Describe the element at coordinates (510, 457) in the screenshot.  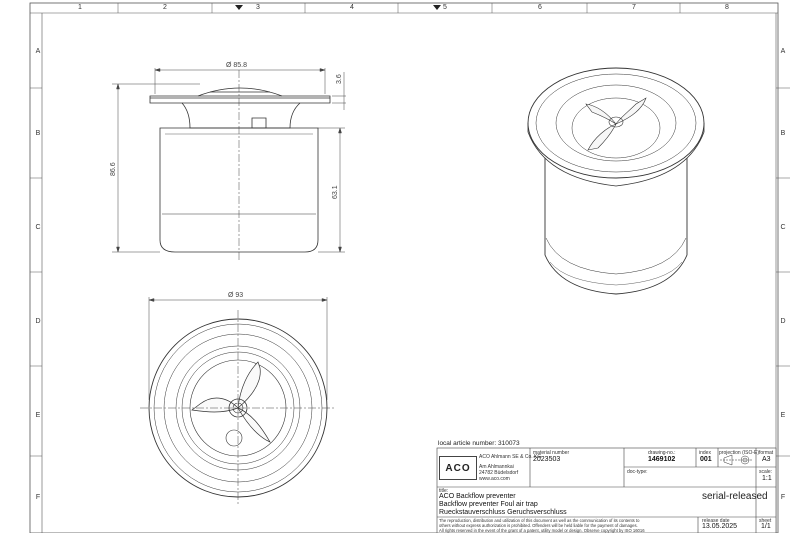
I see `company-name: ACO Ahlmann SE & Co. KG` at that location.